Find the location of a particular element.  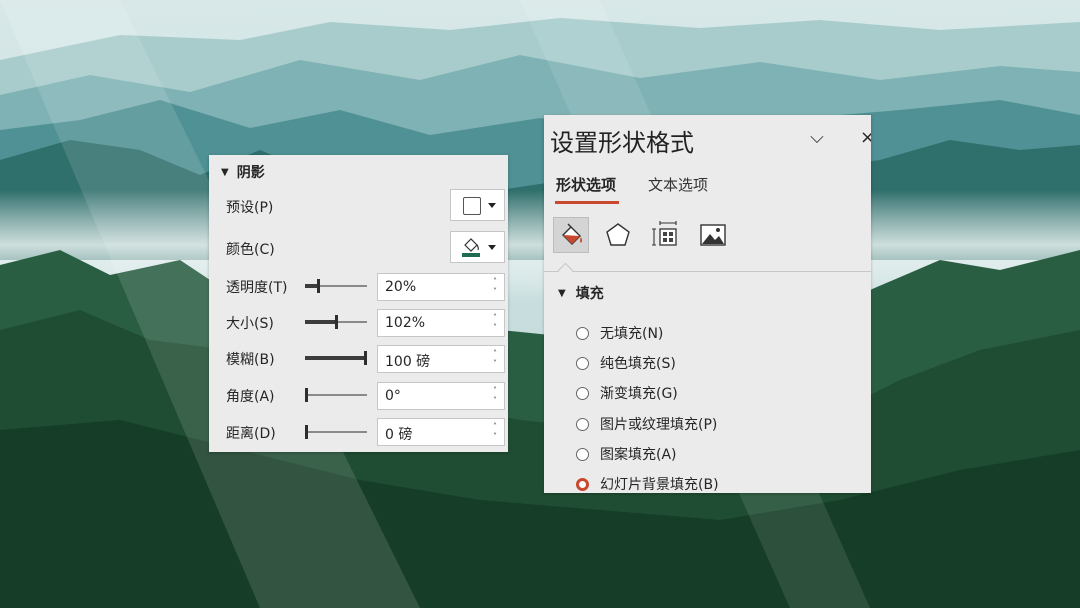

preset-dropdown is located at coordinates (477, 205).